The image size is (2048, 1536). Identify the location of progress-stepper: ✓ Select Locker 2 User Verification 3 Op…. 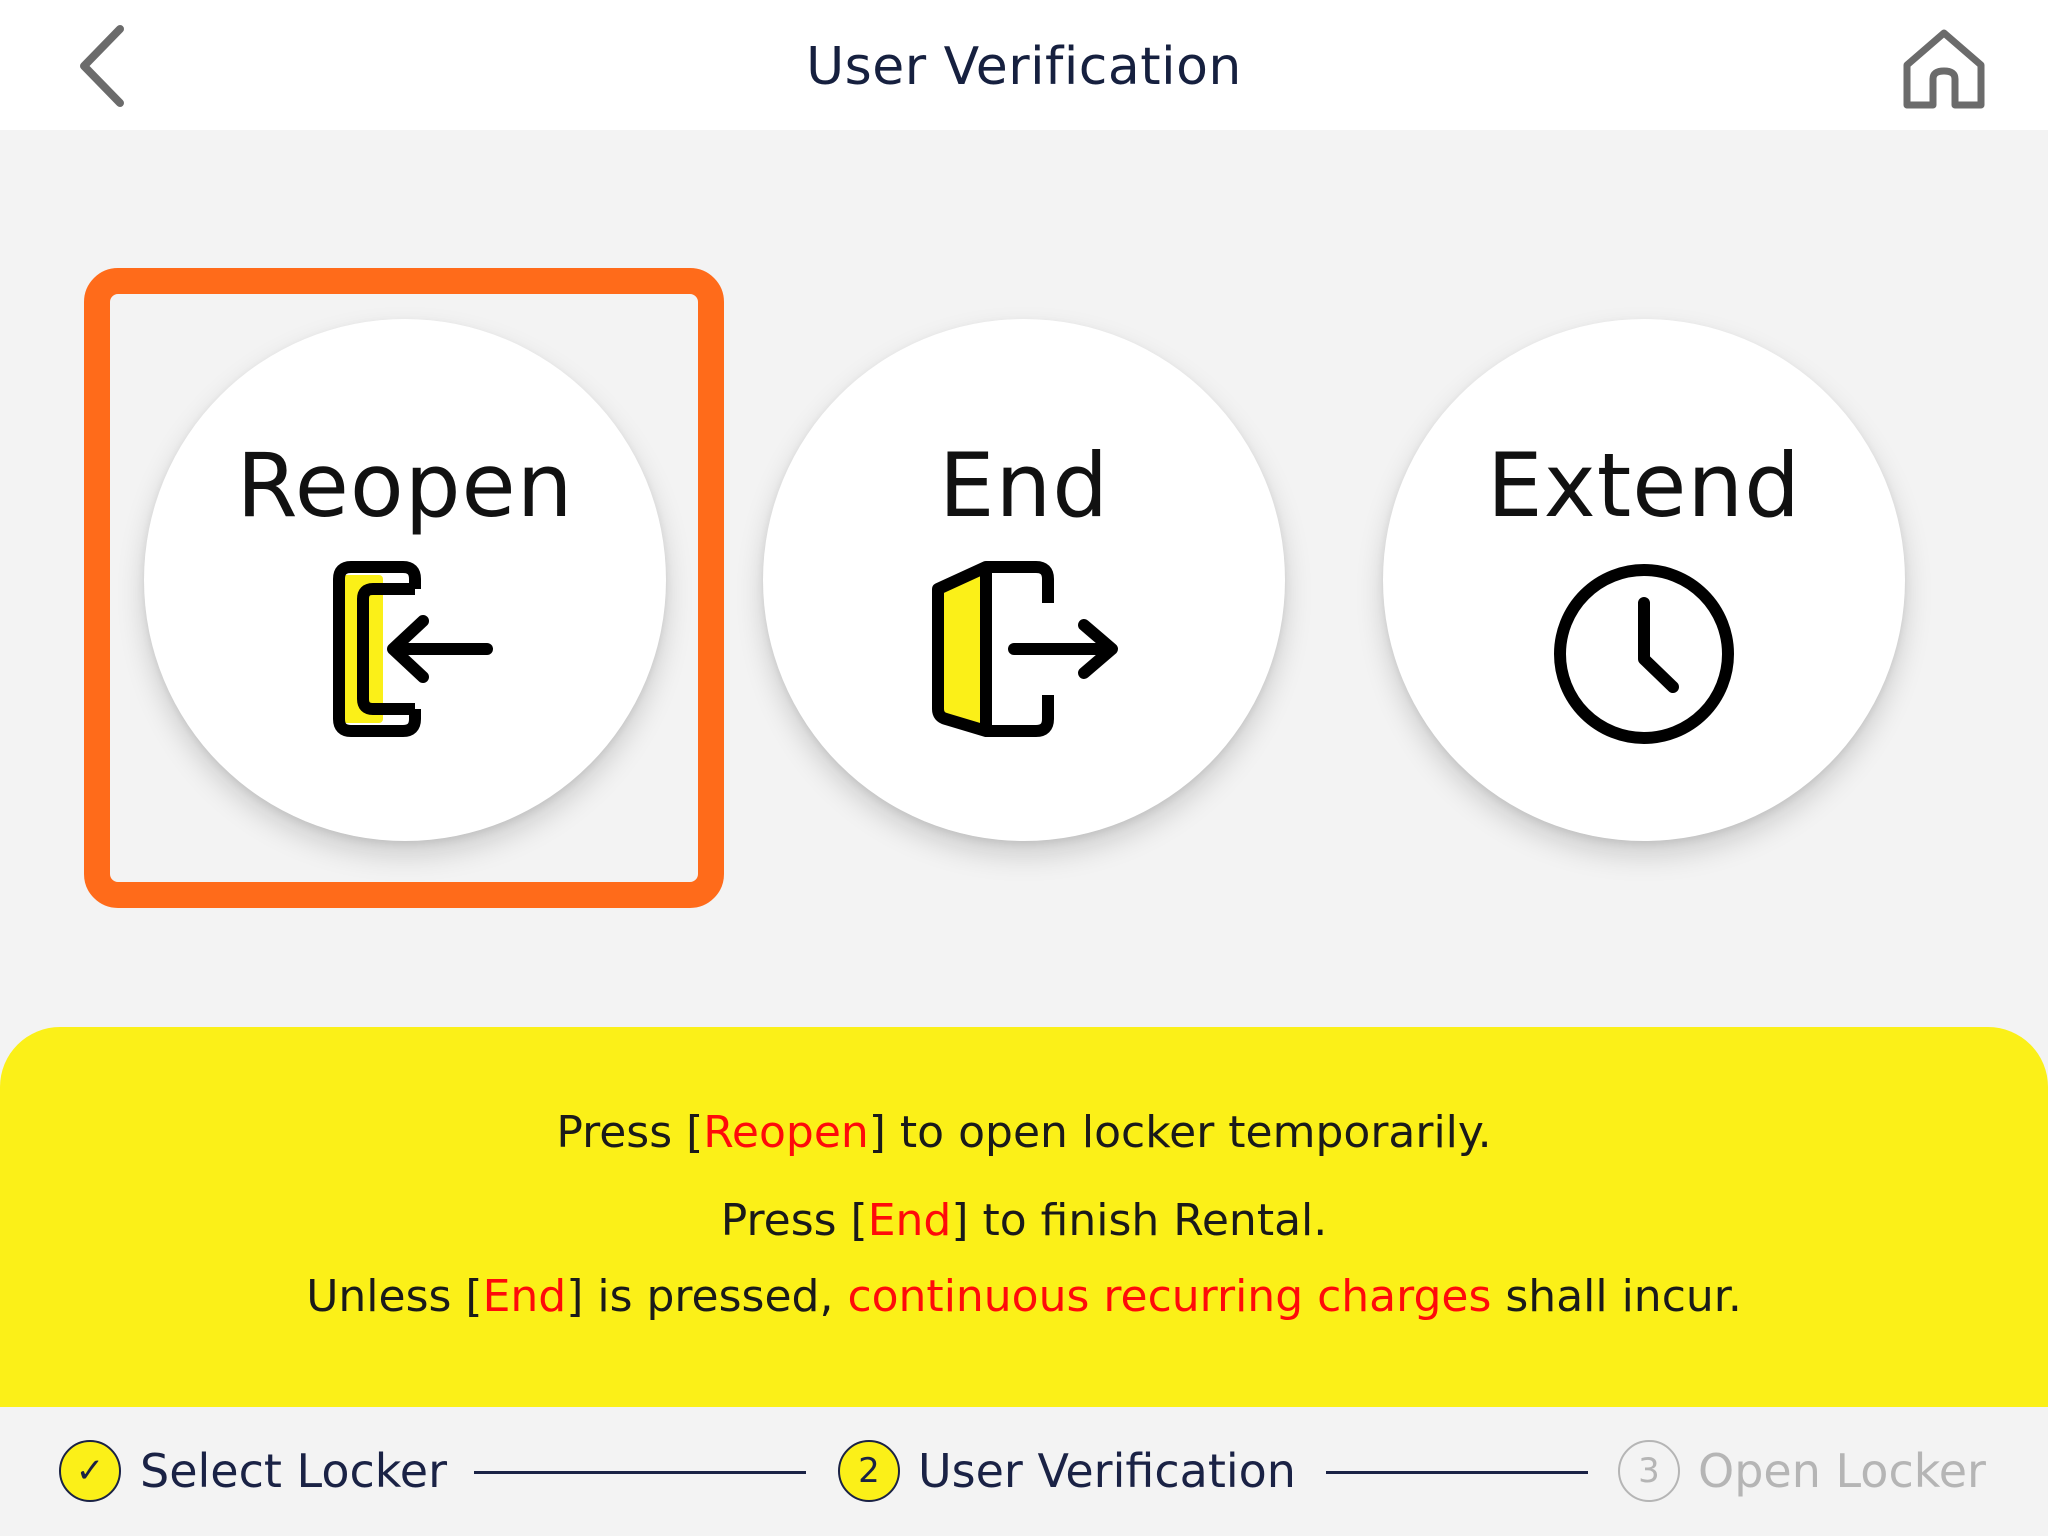
(1024, 1471).